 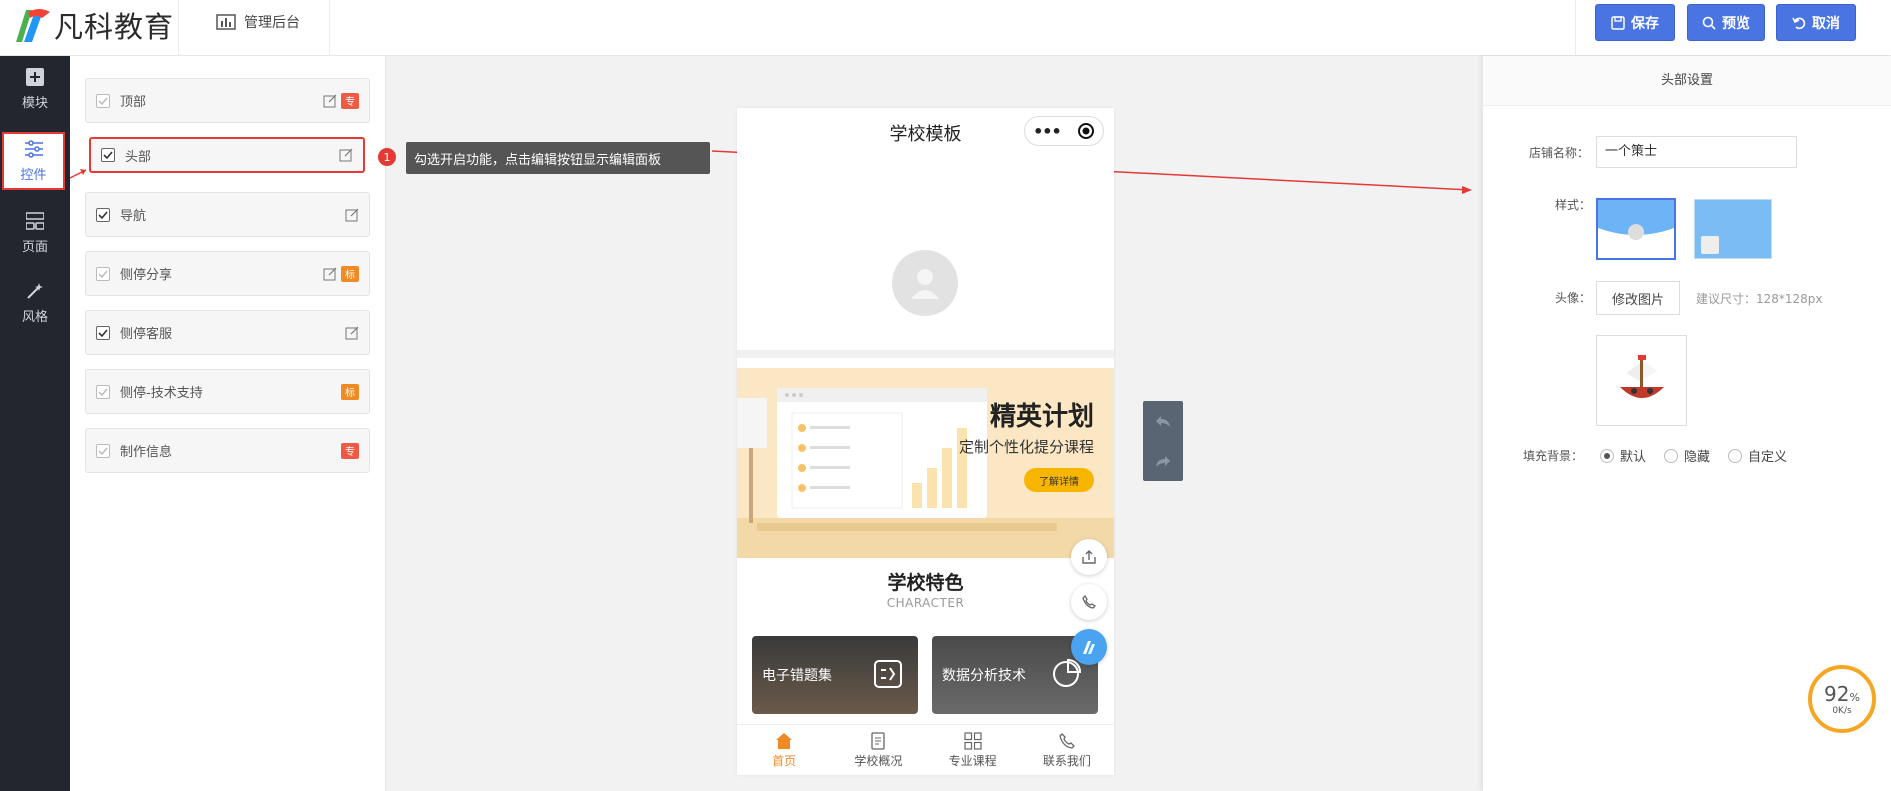 What do you see at coordinates (1768, 457) in the screenshot?
I see `radio-label: 自定义` at bounding box center [1768, 457].